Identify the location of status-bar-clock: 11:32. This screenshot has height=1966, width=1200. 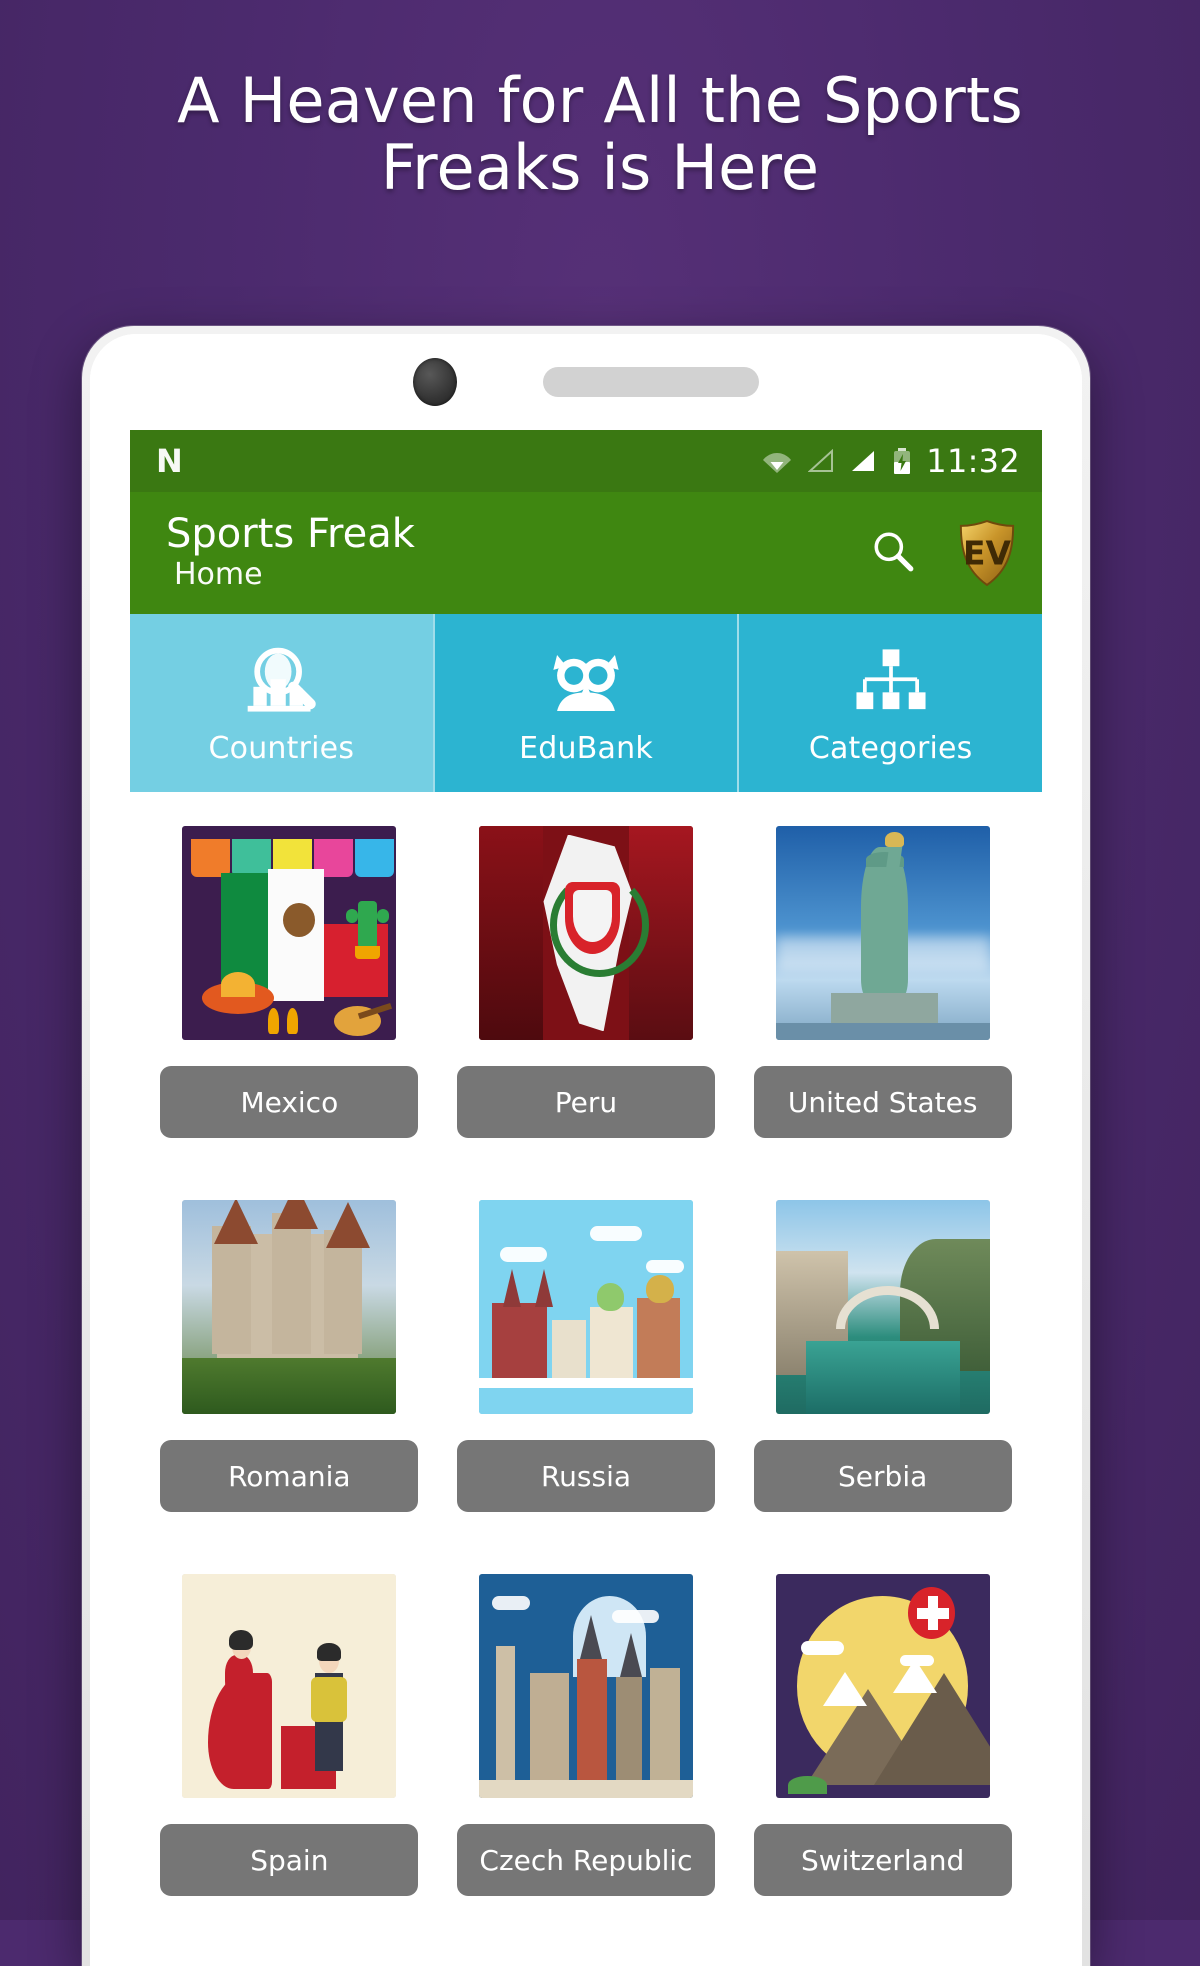
(973, 461).